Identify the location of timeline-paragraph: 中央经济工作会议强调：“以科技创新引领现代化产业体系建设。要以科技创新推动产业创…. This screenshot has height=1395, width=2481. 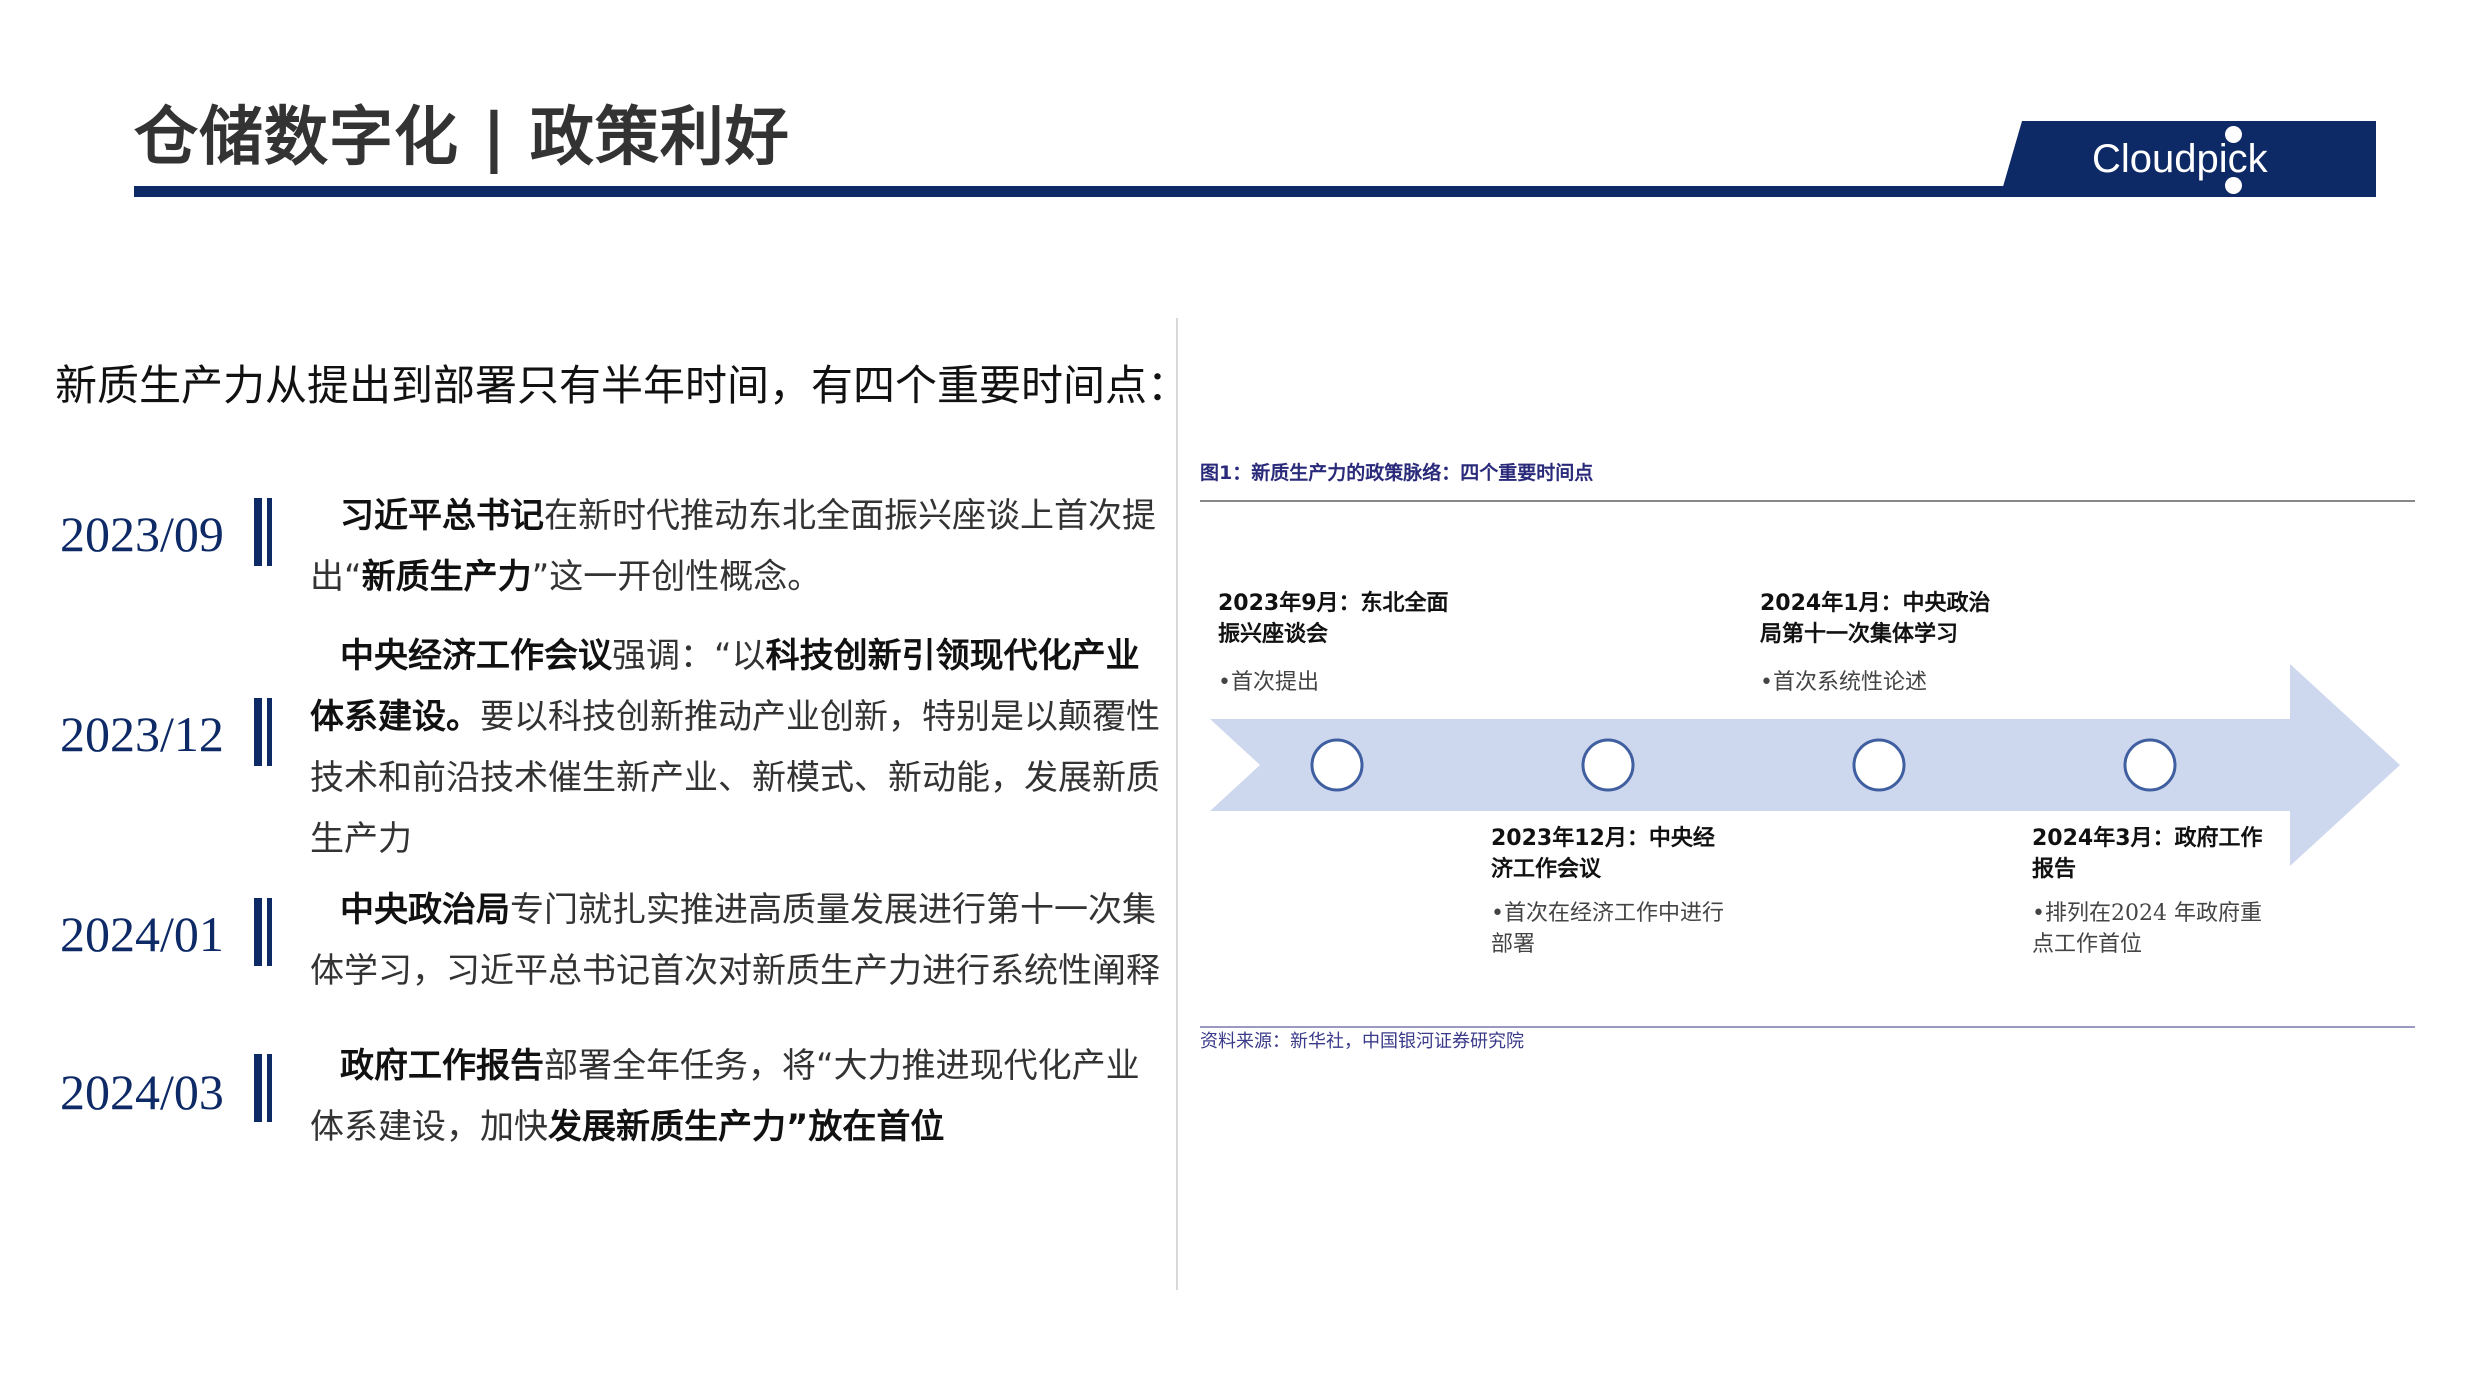
(741, 748).